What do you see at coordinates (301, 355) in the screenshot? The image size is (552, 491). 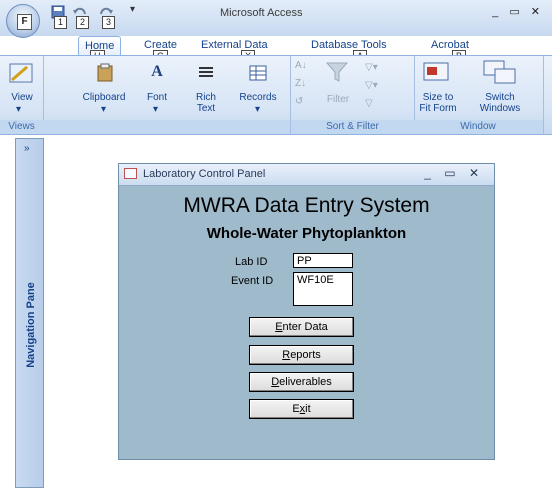 I see `reports-button: Reports` at bounding box center [301, 355].